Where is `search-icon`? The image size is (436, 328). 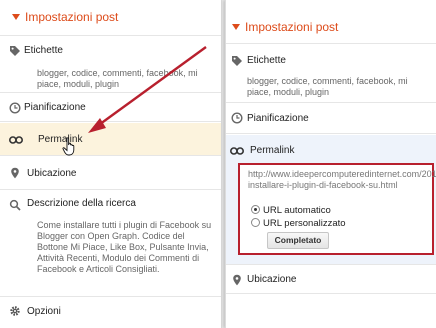
search-icon is located at coordinates (15, 205).